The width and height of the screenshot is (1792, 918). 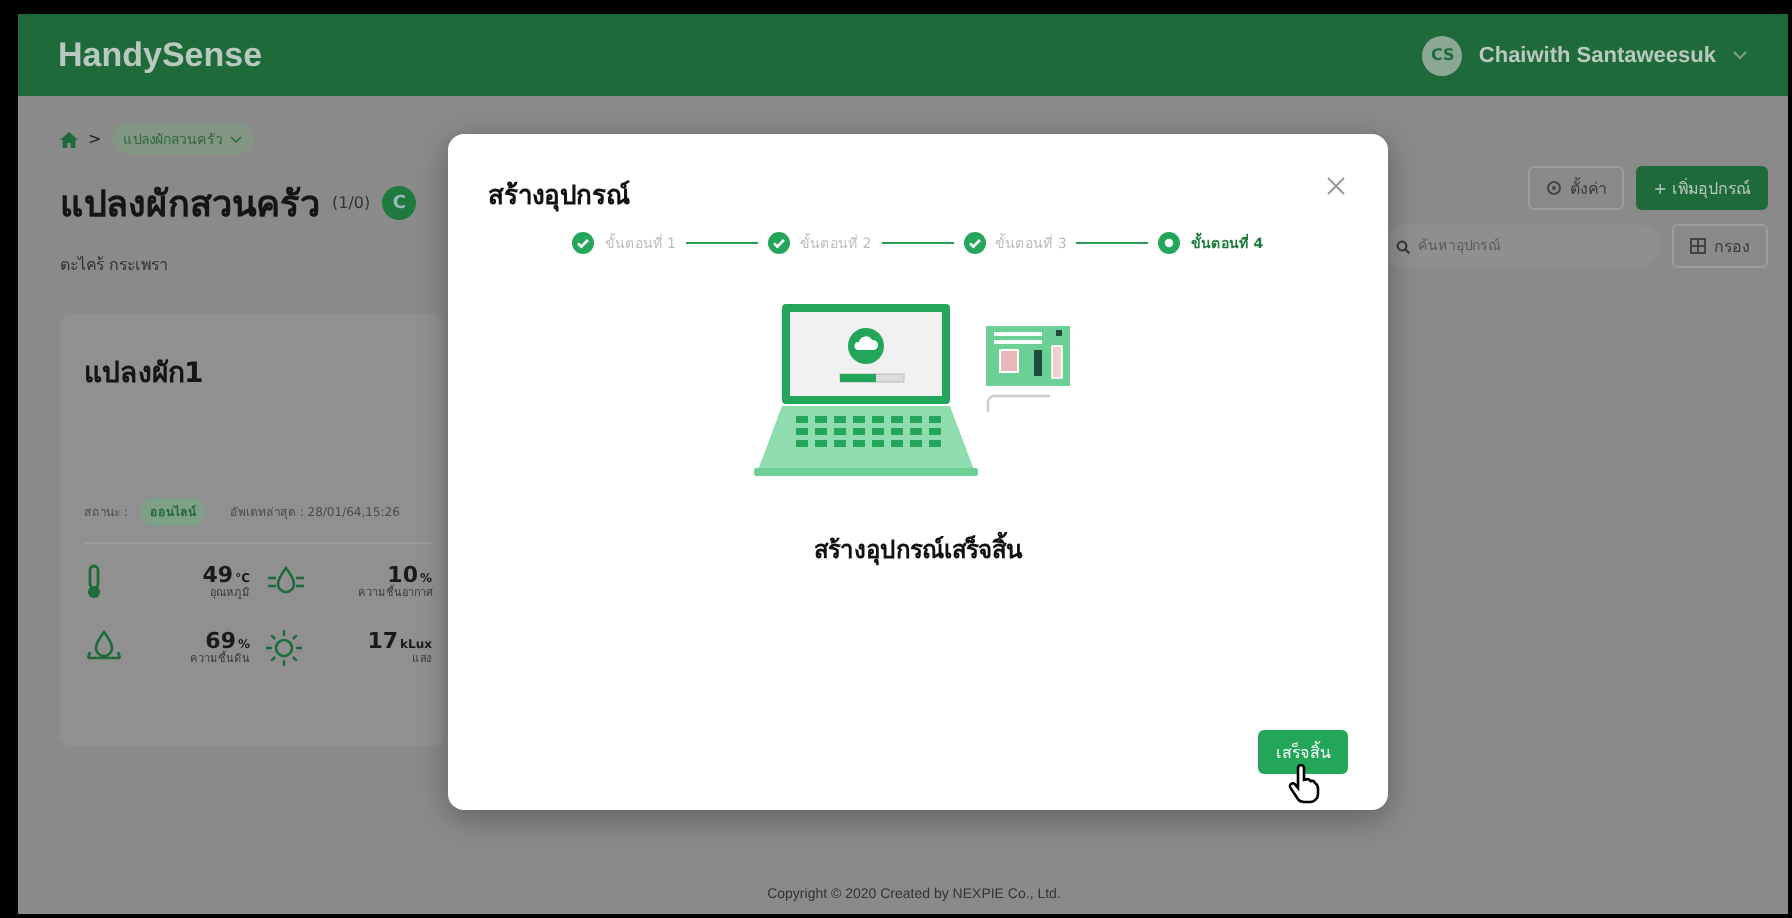 I want to click on grid-icon, so click(x=1698, y=246).